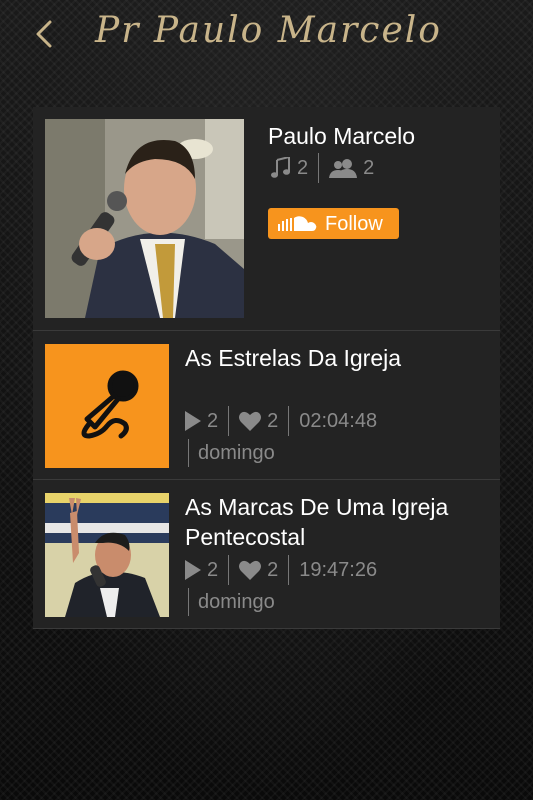  I want to click on tracks-count: 2, so click(303, 167).